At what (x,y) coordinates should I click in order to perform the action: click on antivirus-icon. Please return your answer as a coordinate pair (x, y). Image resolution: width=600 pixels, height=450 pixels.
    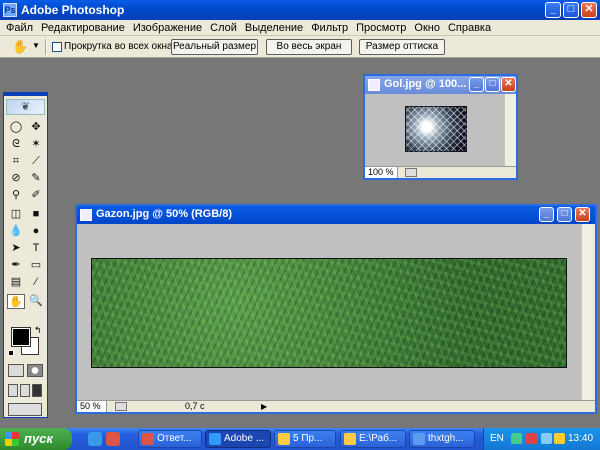
    Looking at the image, I should click on (531, 438).